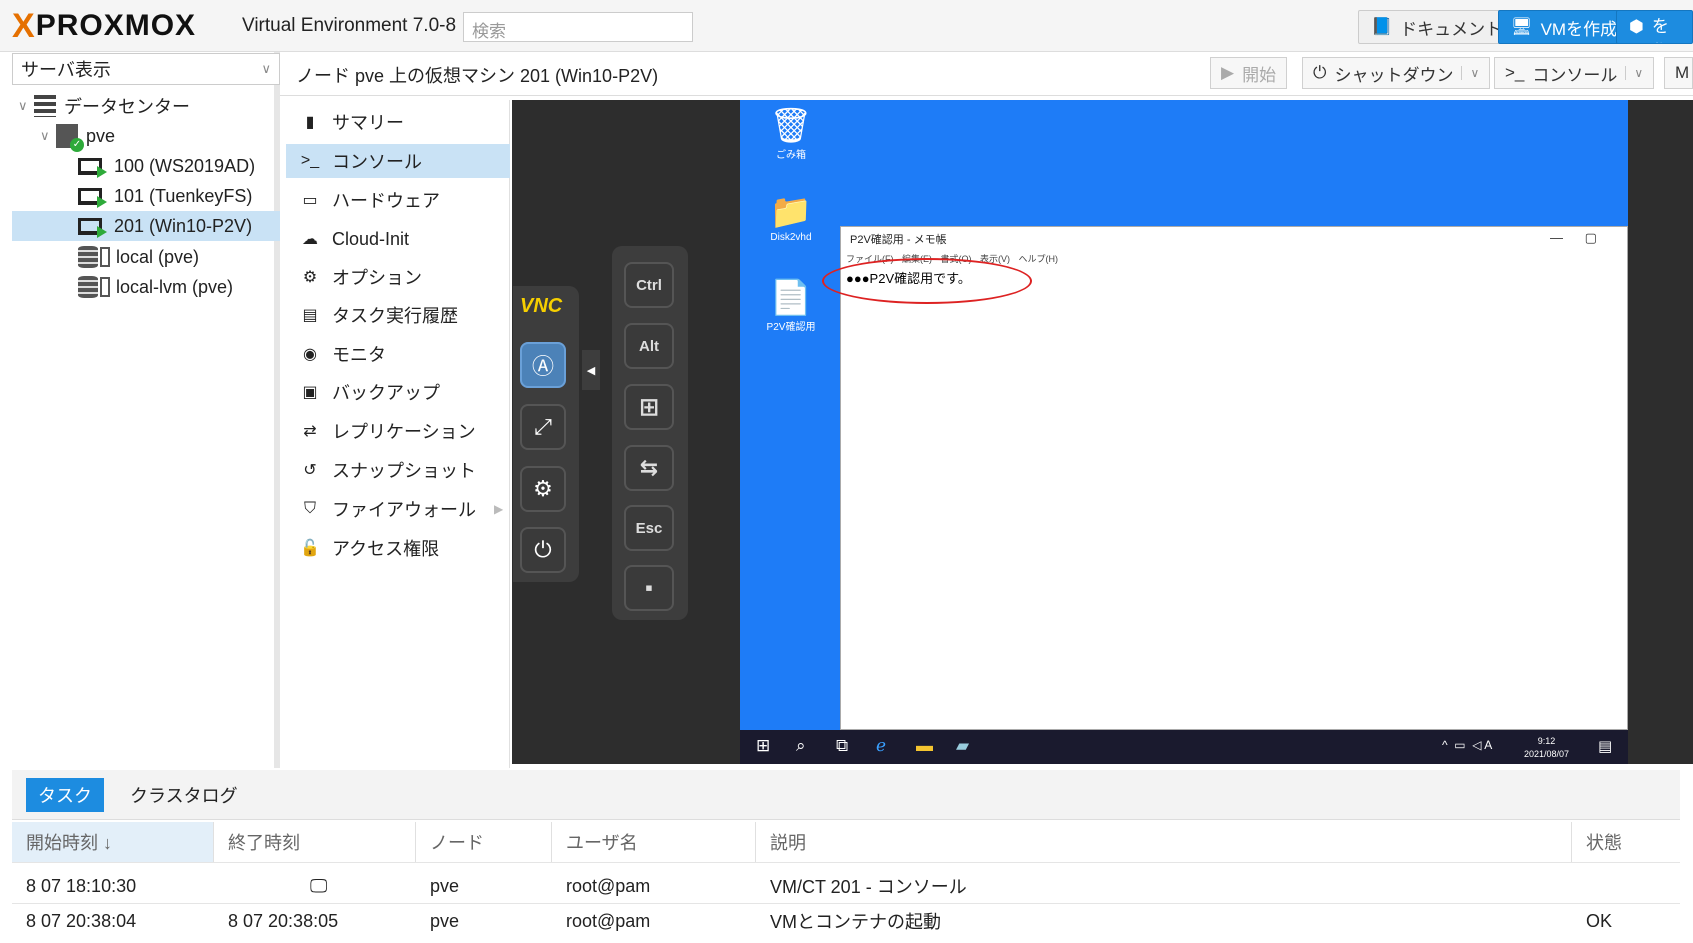 The image size is (1693, 943). What do you see at coordinates (1164, 842) in the screenshot?
I see `column-header-description: 説明` at bounding box center [1164, 842].